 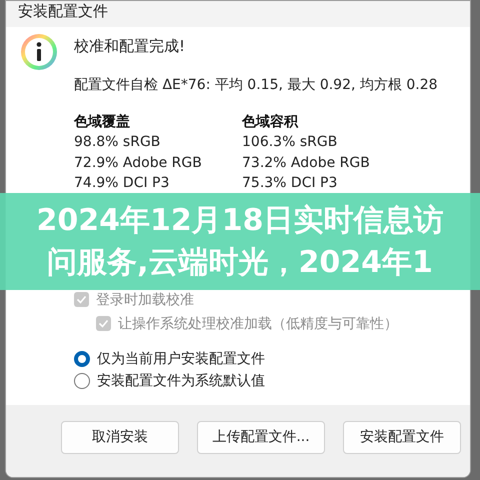 What do you see at coordinates (240, 263) in the screenshot?
I see `headline-text: 问服务,云端时光，2024年1` at bounding box center [240, 263].